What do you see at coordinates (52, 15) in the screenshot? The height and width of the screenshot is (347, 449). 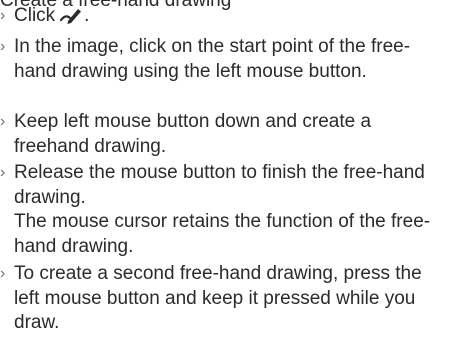 I see `step-text: Click .` at bounding box center [52, 15].